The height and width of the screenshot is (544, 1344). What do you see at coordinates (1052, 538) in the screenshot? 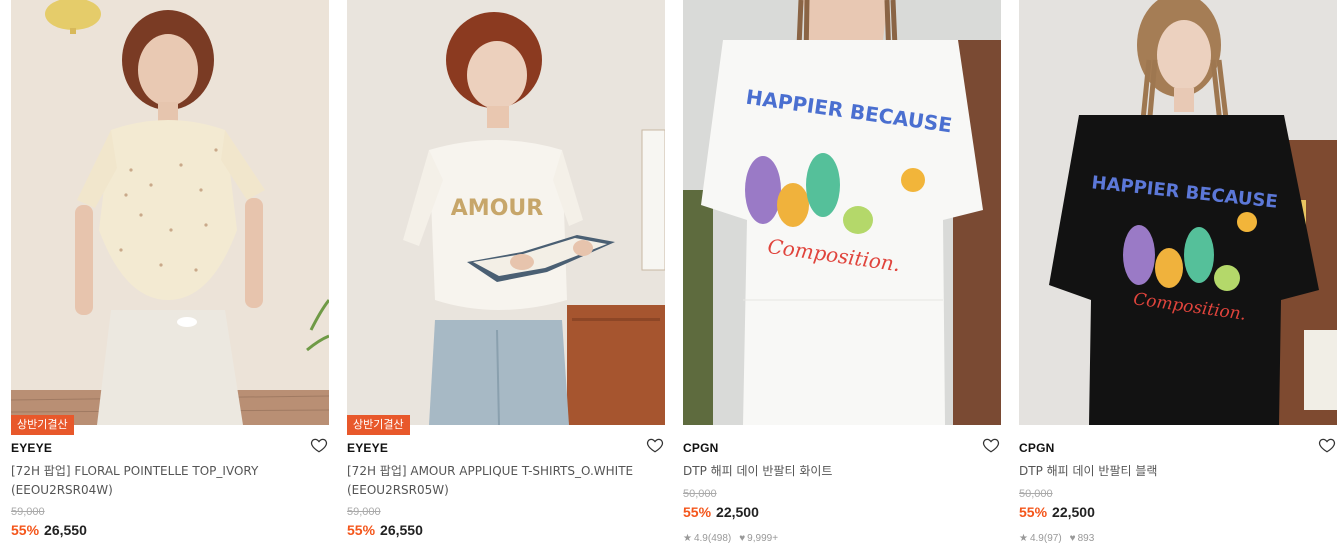
I see `review-count: (97)` at bounding box center [1052, 538].